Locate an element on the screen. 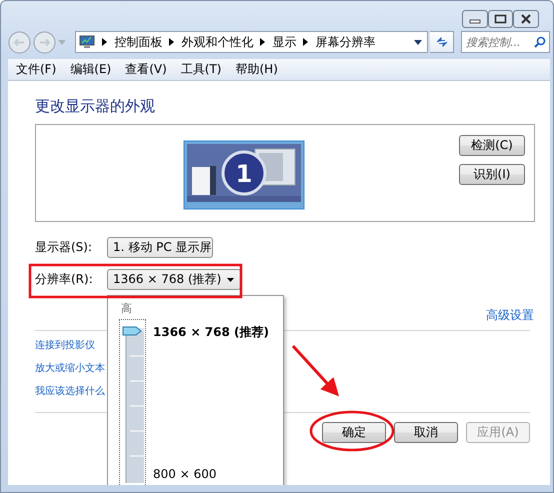 This screenshot has height=493, width=554. arrow is located at coordinates (316, 370).